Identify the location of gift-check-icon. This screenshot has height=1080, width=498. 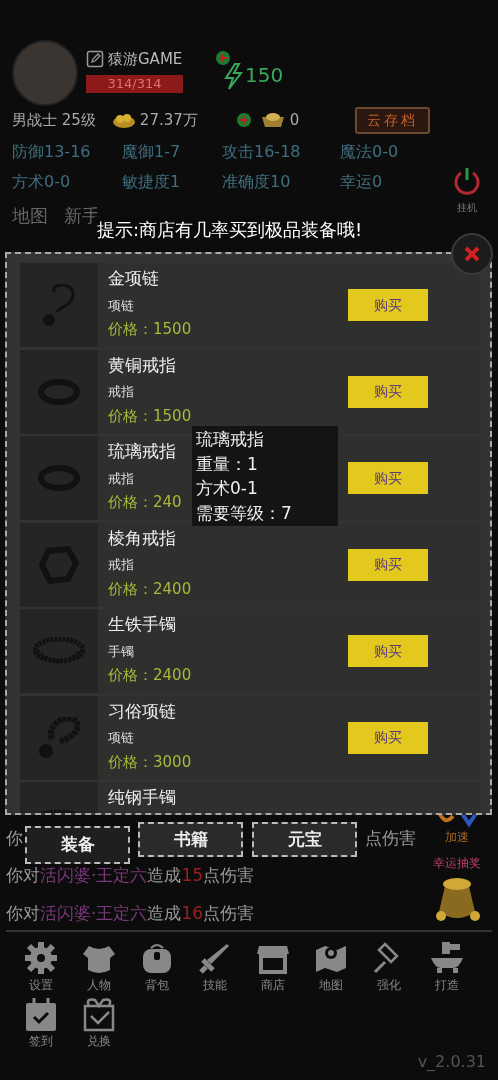
(99, 1014).